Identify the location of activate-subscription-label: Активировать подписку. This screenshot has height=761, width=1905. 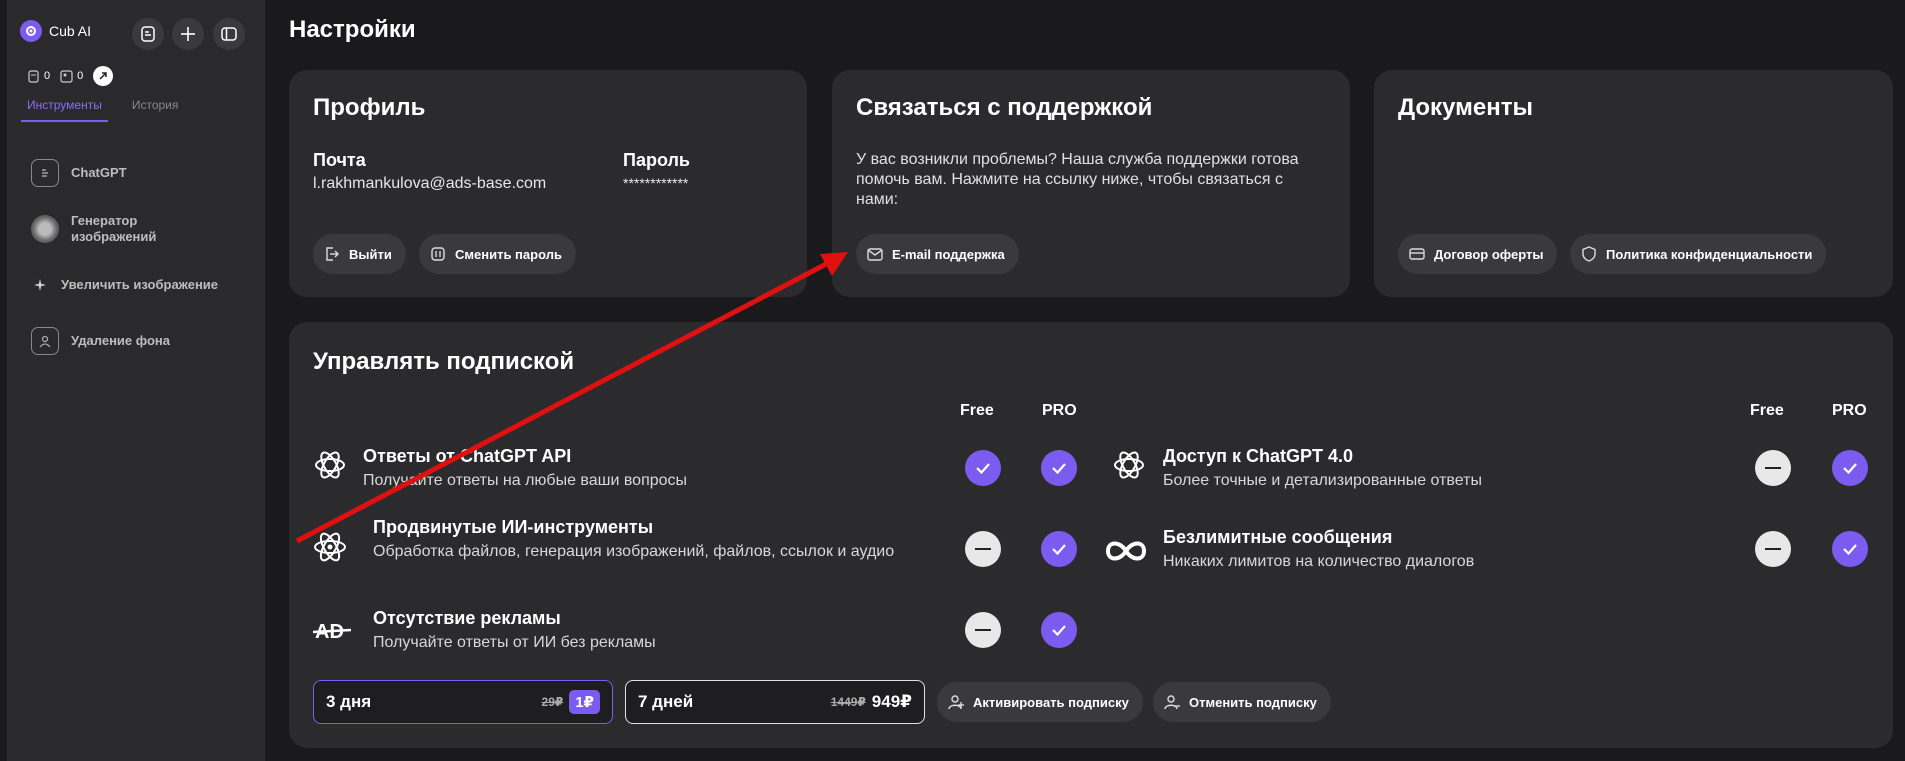
(1051, 702).